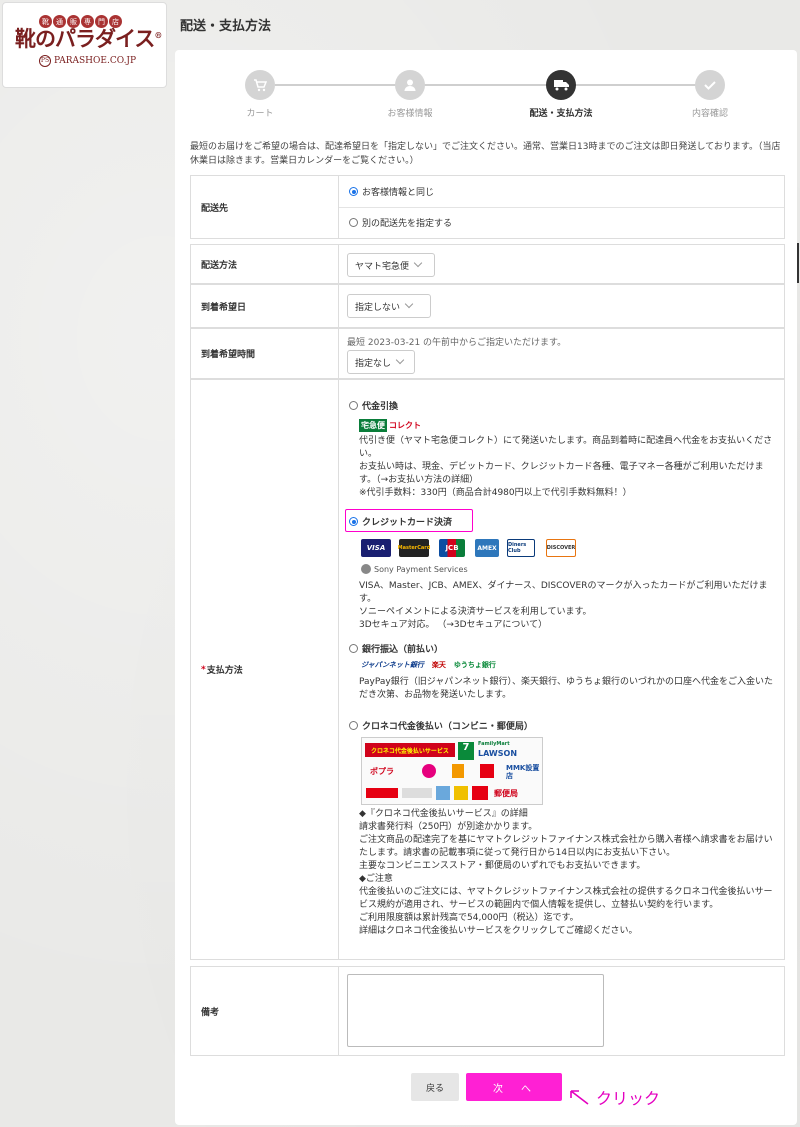 This screenshot has height=1127, width=800. What do you see at coordinates (403, 650) in the screenshot?
I see `payment-bank-title: 銀行振込（前払い）` at bounding box center [403, 650].